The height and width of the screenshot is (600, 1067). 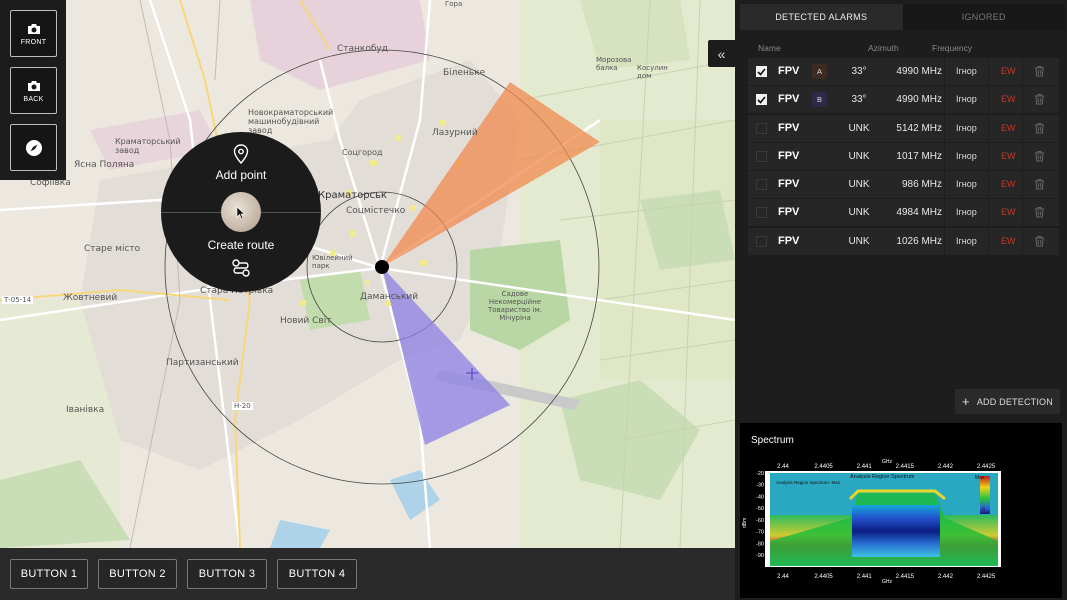 What do you see at coordinates (137, 574) in the screenshot?
I see `button-2: BUTTON 2` at bounding box center [137, 574].